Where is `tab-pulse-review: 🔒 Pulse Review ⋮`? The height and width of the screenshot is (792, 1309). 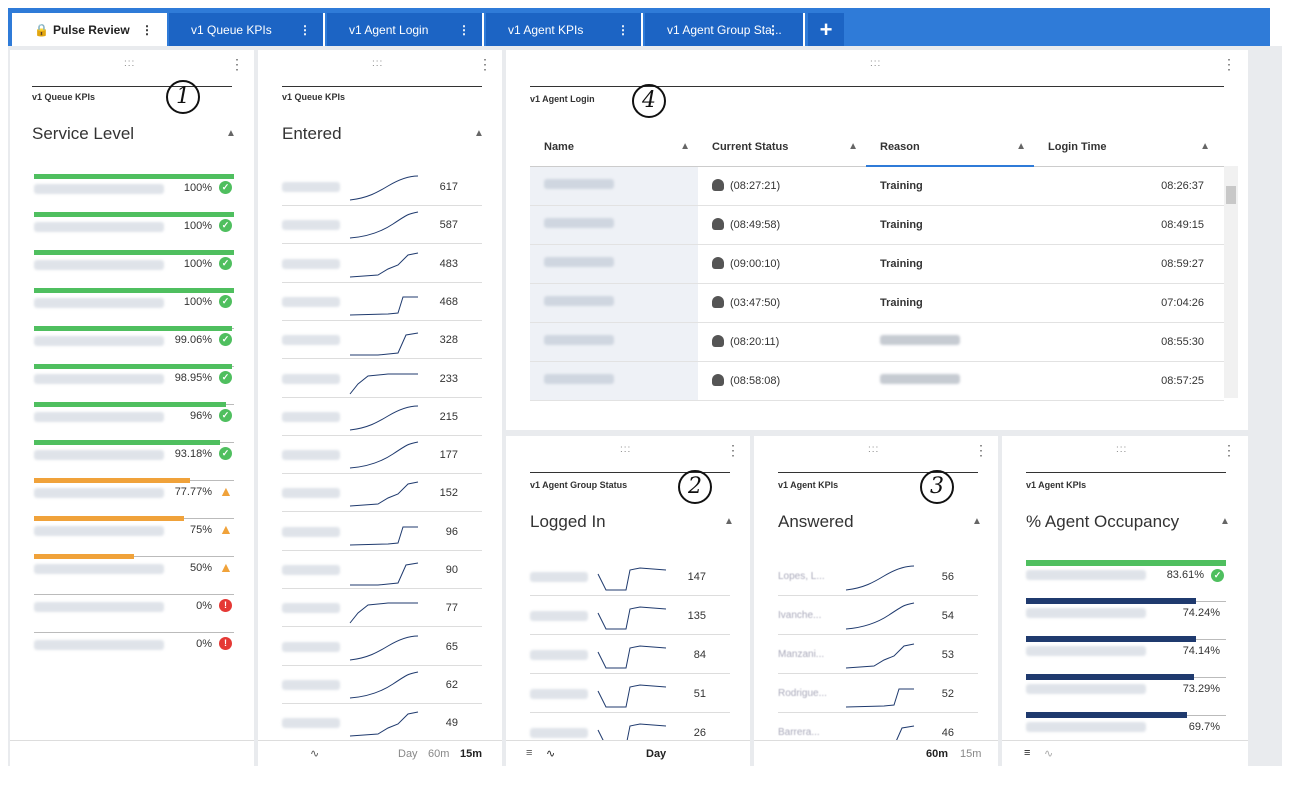 tab-pulse-review: 🔒 Pulse Review ⋮ is located at coordinates (89, 29).